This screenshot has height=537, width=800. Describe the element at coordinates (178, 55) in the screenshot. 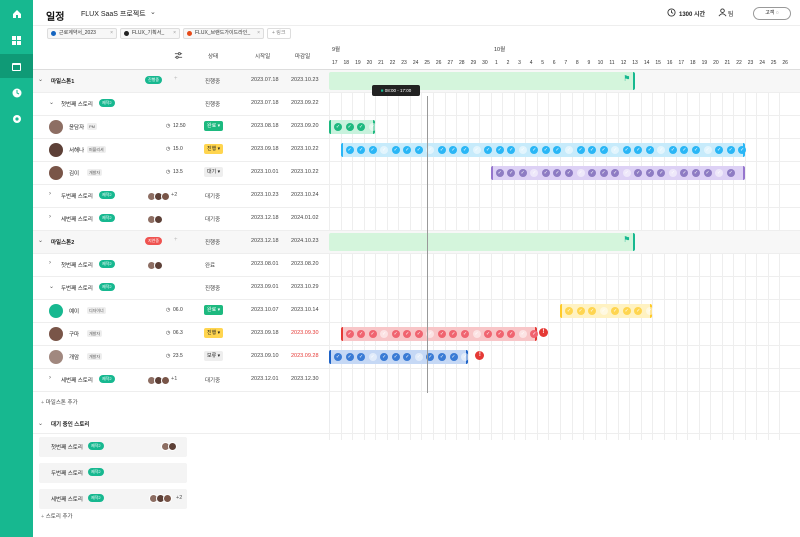

I see `filter-sliders-icon` at that location.